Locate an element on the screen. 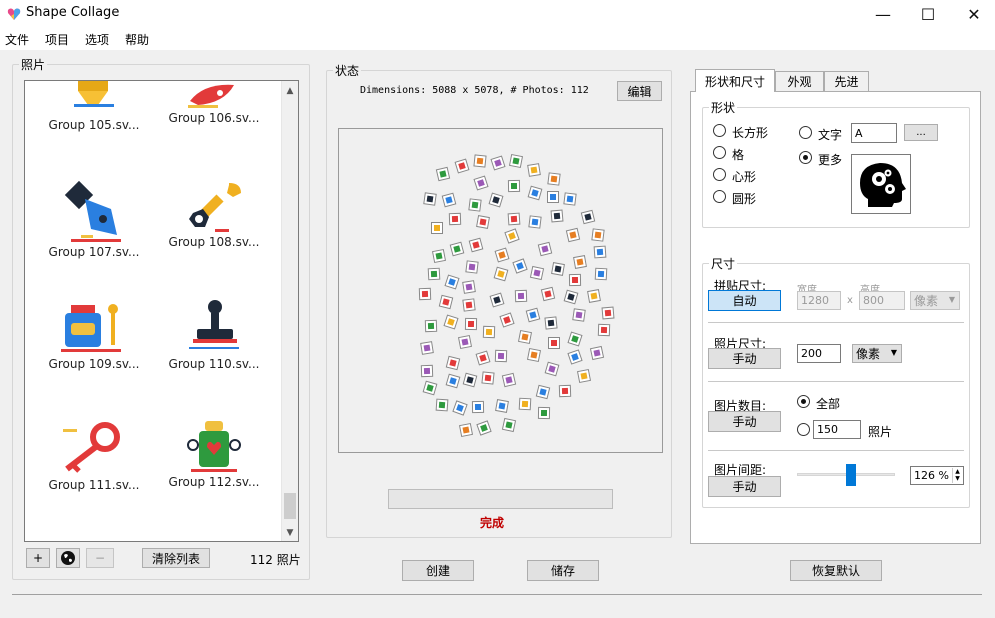  shape-text-radio is located at coordinates (805, 132).